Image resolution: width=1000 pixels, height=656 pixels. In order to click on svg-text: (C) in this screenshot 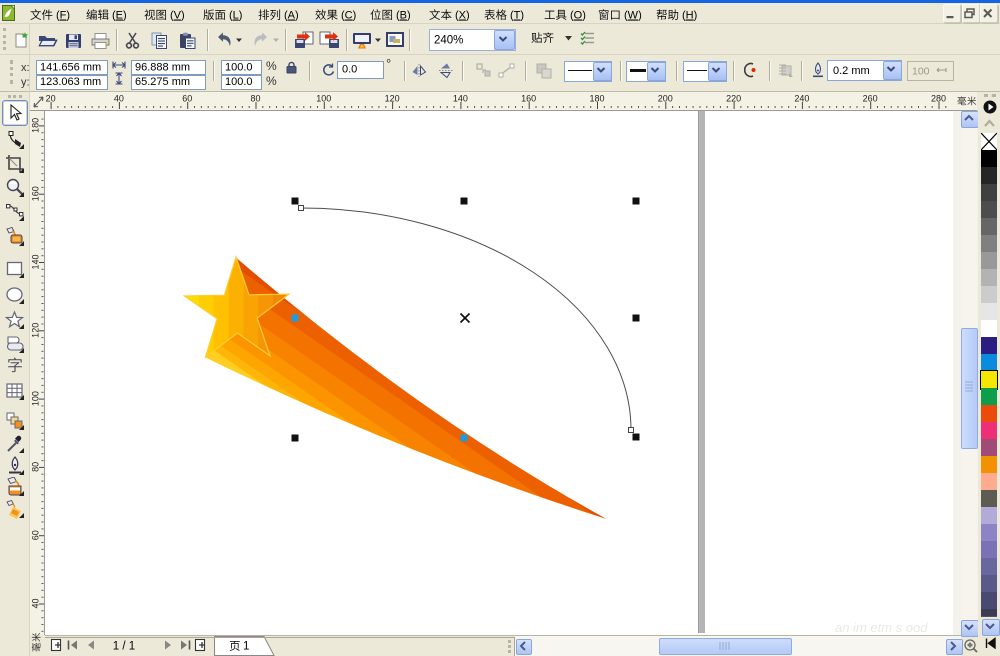, I will do `click(348, 16)`.